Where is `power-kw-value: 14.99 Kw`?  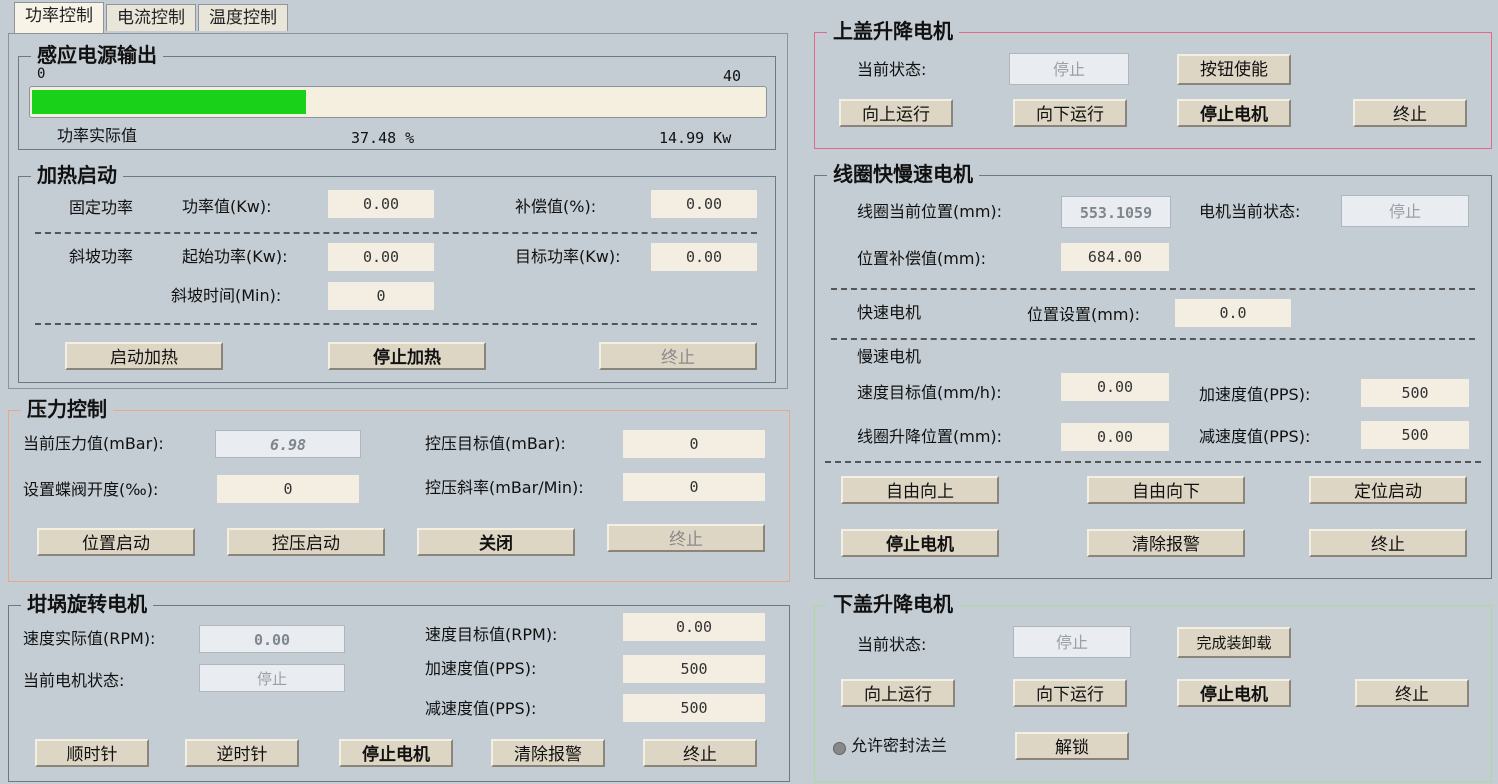 power-kw-value: 14.99 Kw is located at coordinates (695, 138).